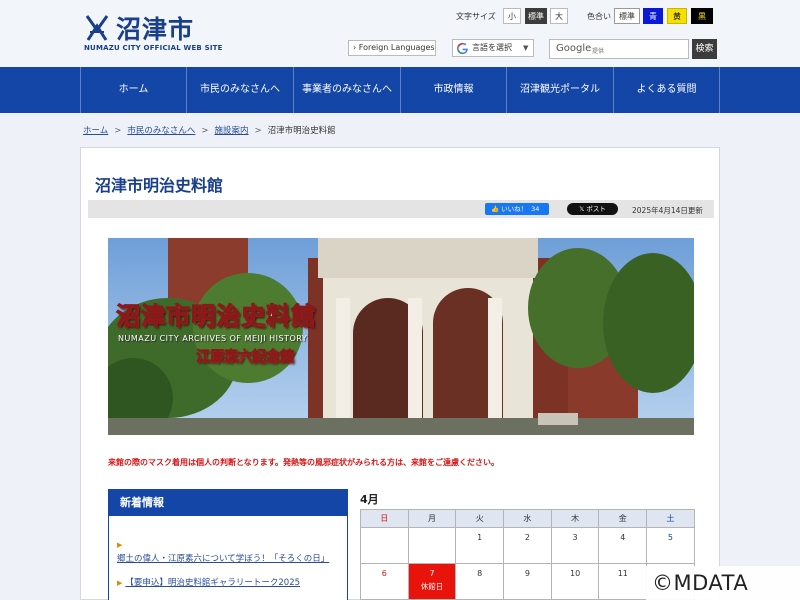 This screenshot has width=800, height=600. Describe the element at coordinates (704, 49) in the screenshot. I see `search-button: 検索` at that location.